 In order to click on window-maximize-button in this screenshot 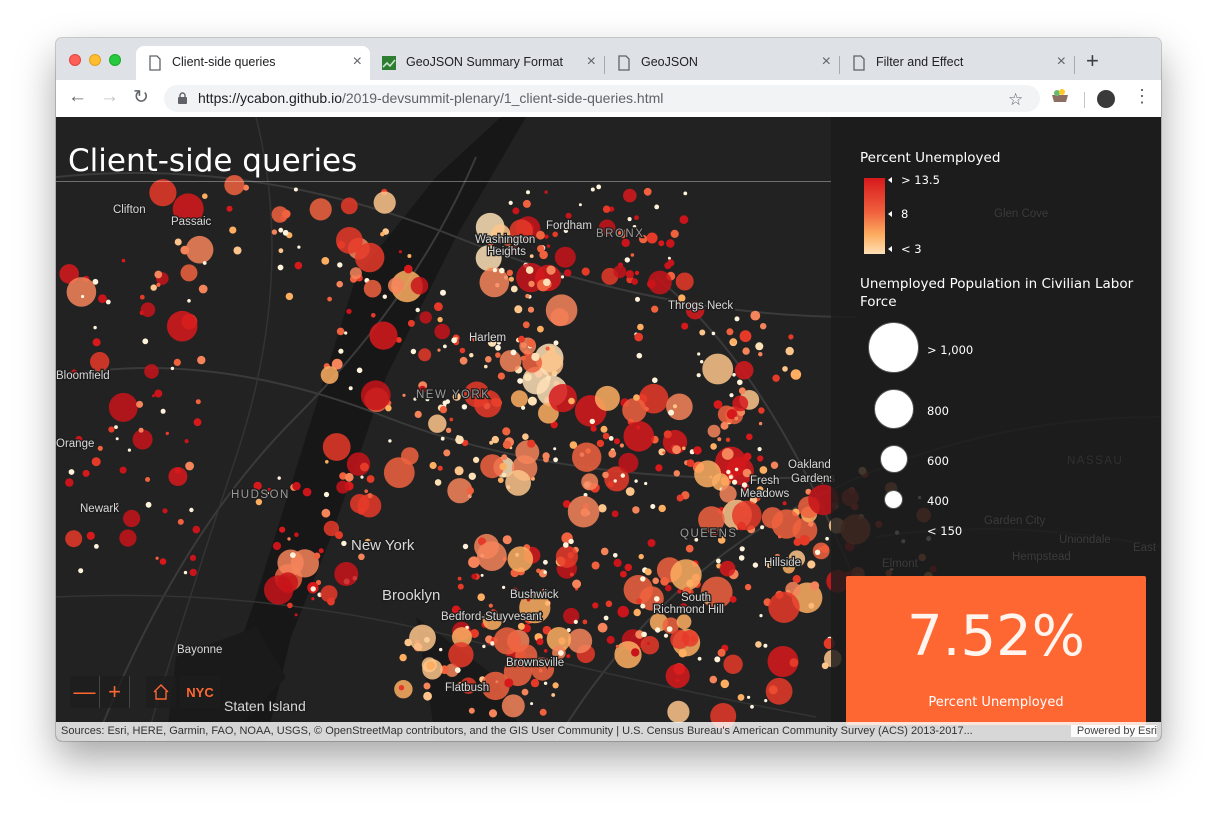, I will do `click(115, 60)`.